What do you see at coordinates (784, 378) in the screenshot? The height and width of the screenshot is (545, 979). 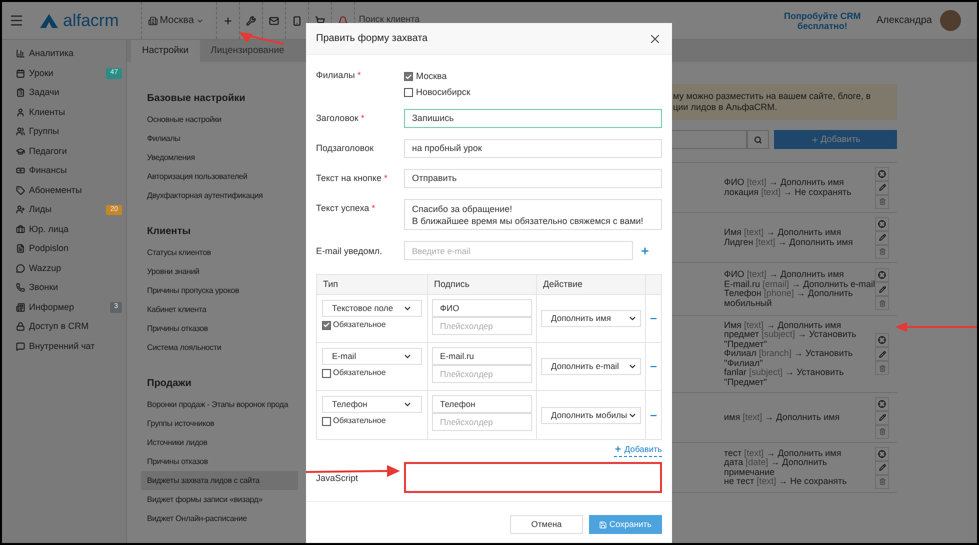 I see `field-mapping: fanlar [subject] → Установить "Предмет"` at bounding box center [784, 378].